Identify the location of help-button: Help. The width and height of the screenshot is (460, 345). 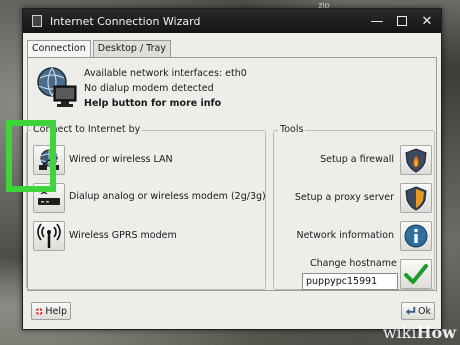
(51, 311).